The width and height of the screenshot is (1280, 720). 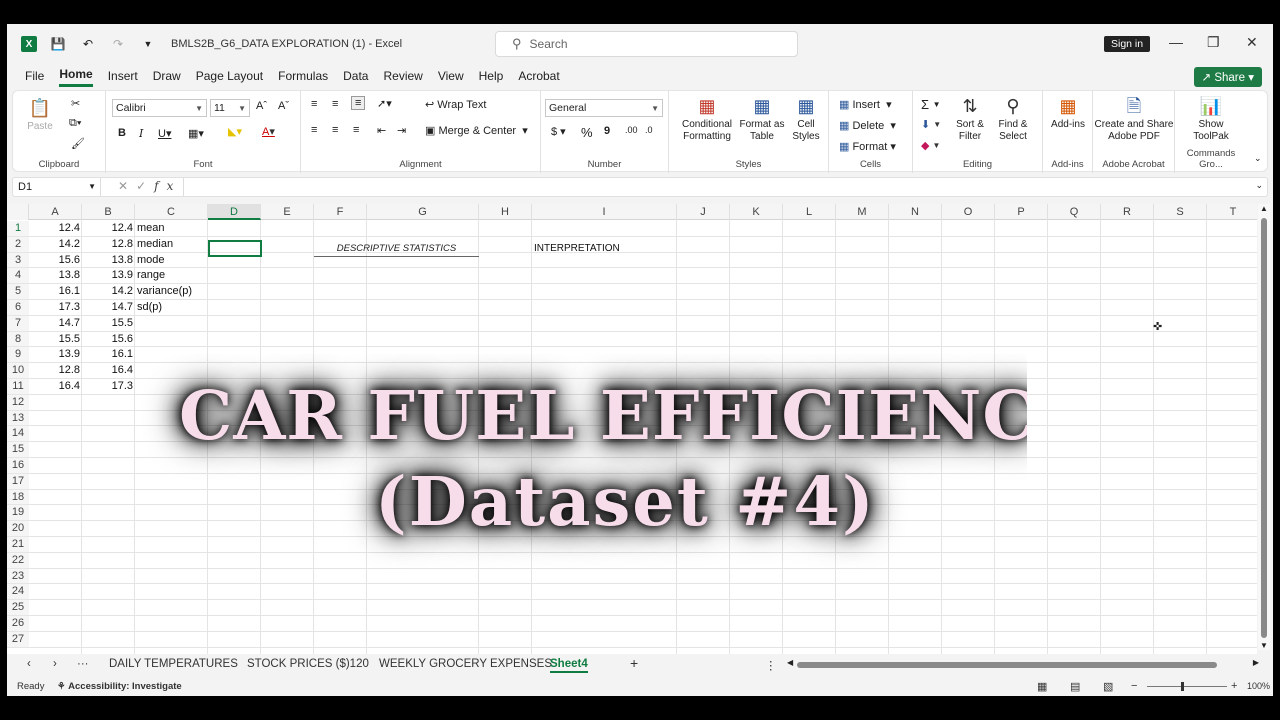 What do you see at coordinates (340, 212) in the screenshot?
I see `column-header-f: F` at bounding box center [340, 212].